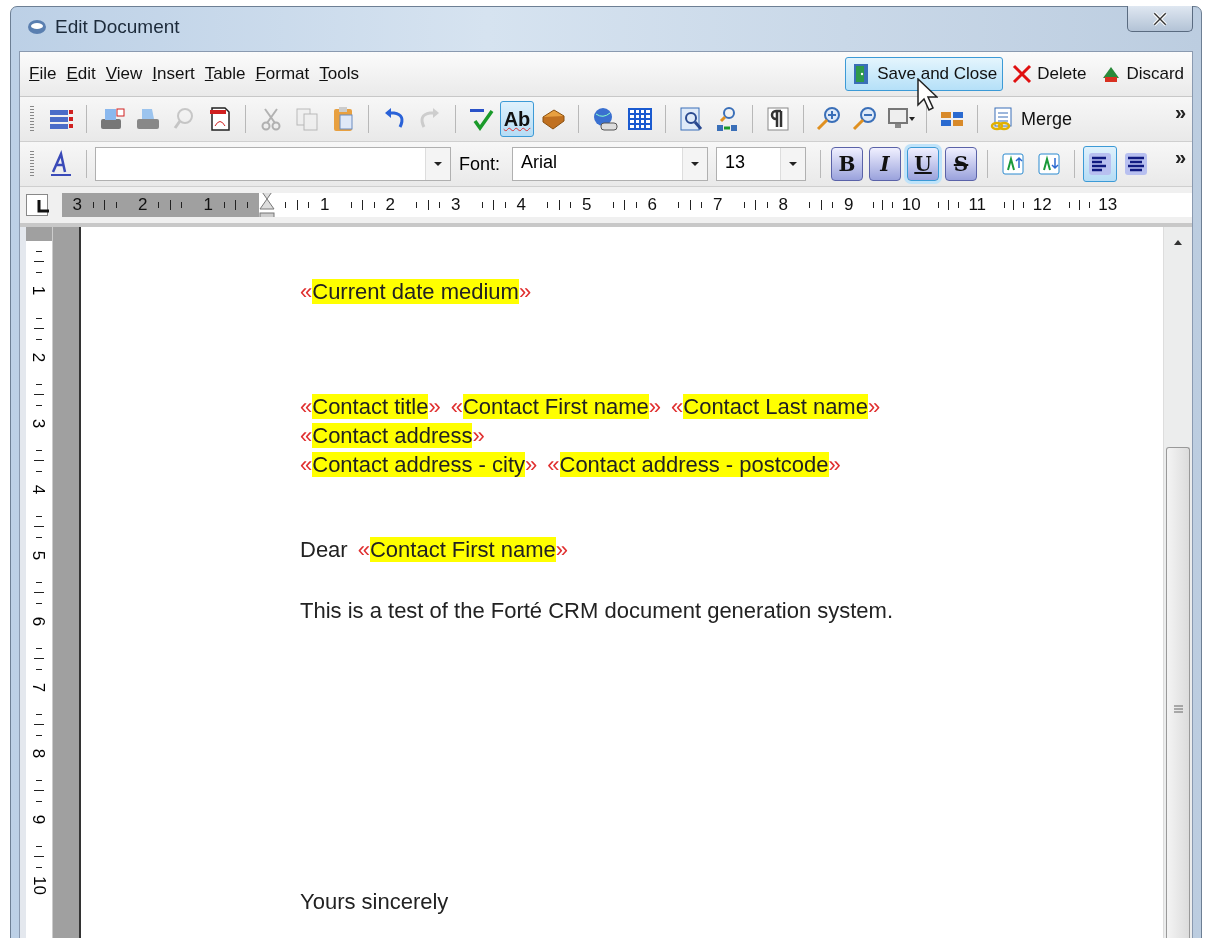 The width and height of the screenshot is (1212, 938). What do you see at coordinates (761, 164) in the screenshot?
I see `combo-box: 13` at bounding box center [761, 164].